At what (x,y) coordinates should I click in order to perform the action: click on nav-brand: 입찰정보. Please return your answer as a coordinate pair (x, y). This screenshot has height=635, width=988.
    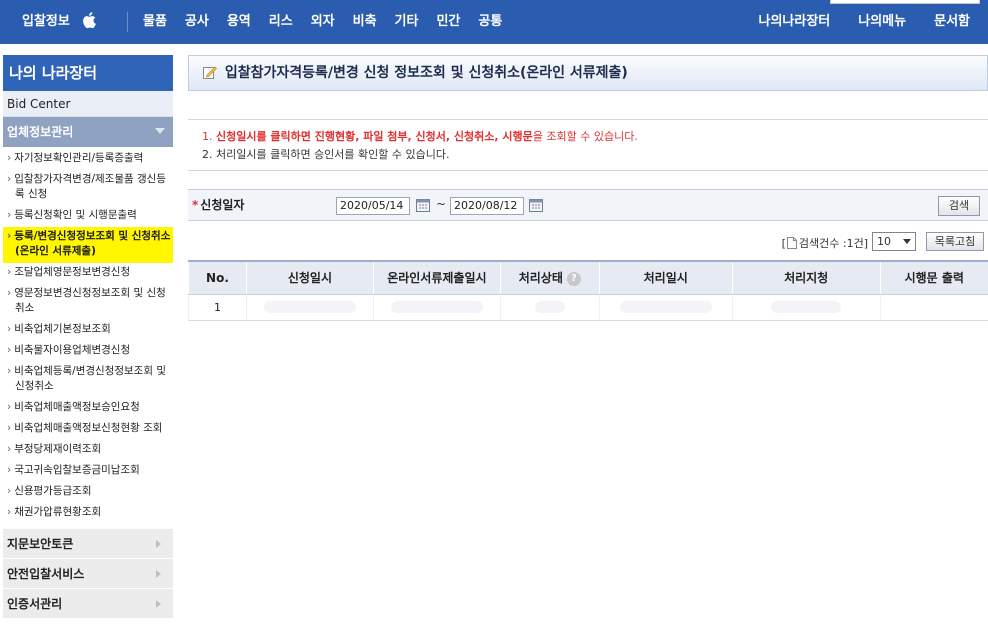
    Looking at the image, I should click on (70, 22).